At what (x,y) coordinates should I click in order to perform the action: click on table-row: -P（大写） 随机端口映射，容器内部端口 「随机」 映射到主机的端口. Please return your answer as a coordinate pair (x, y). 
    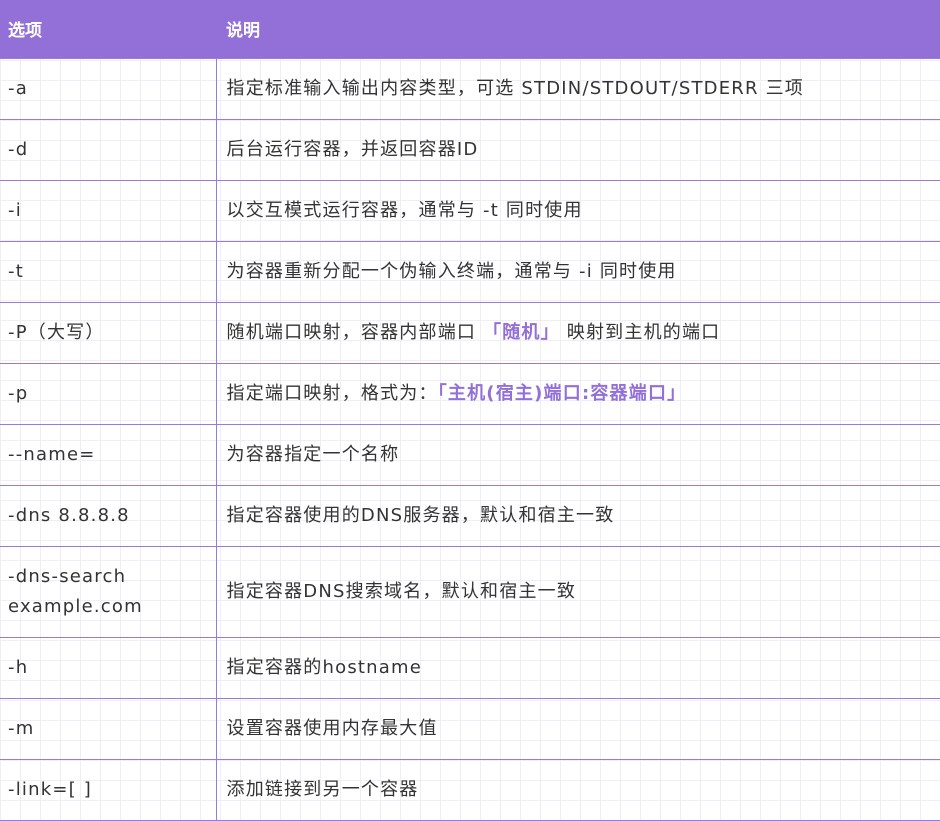
    Looking at the image, I should click on (470, 332).